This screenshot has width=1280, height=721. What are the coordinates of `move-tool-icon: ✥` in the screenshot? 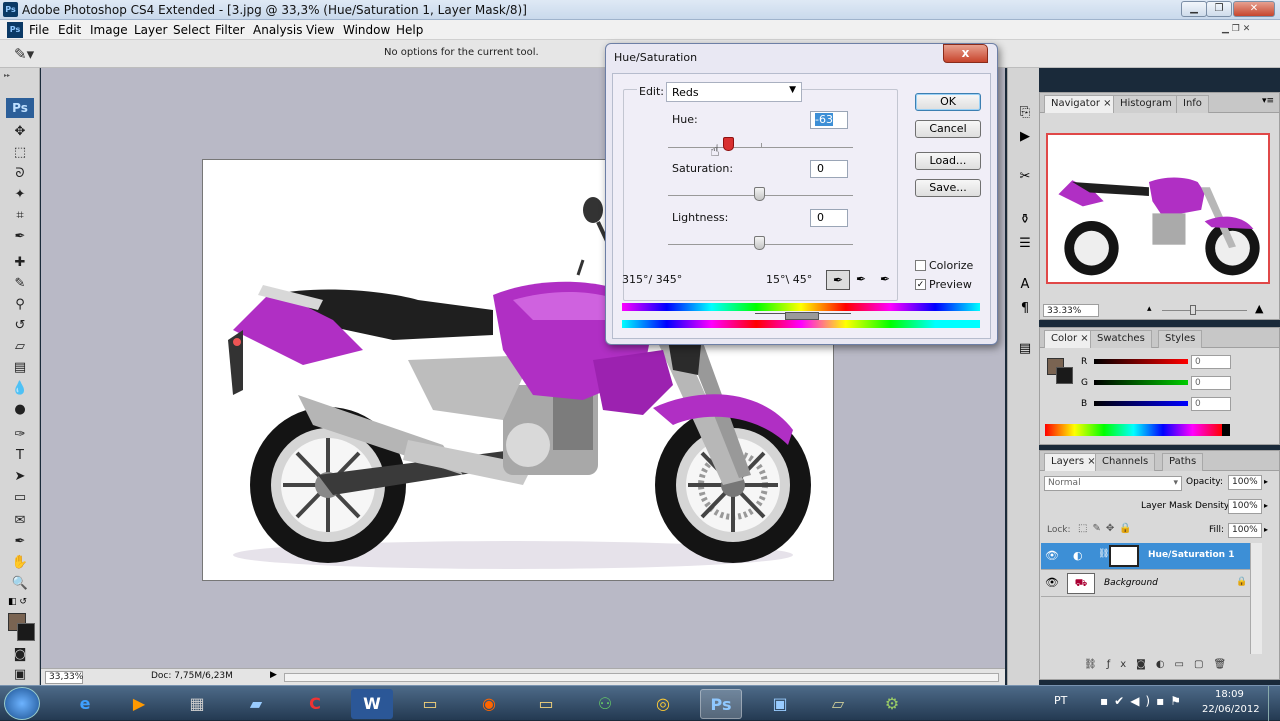 It's located at (20, 132).